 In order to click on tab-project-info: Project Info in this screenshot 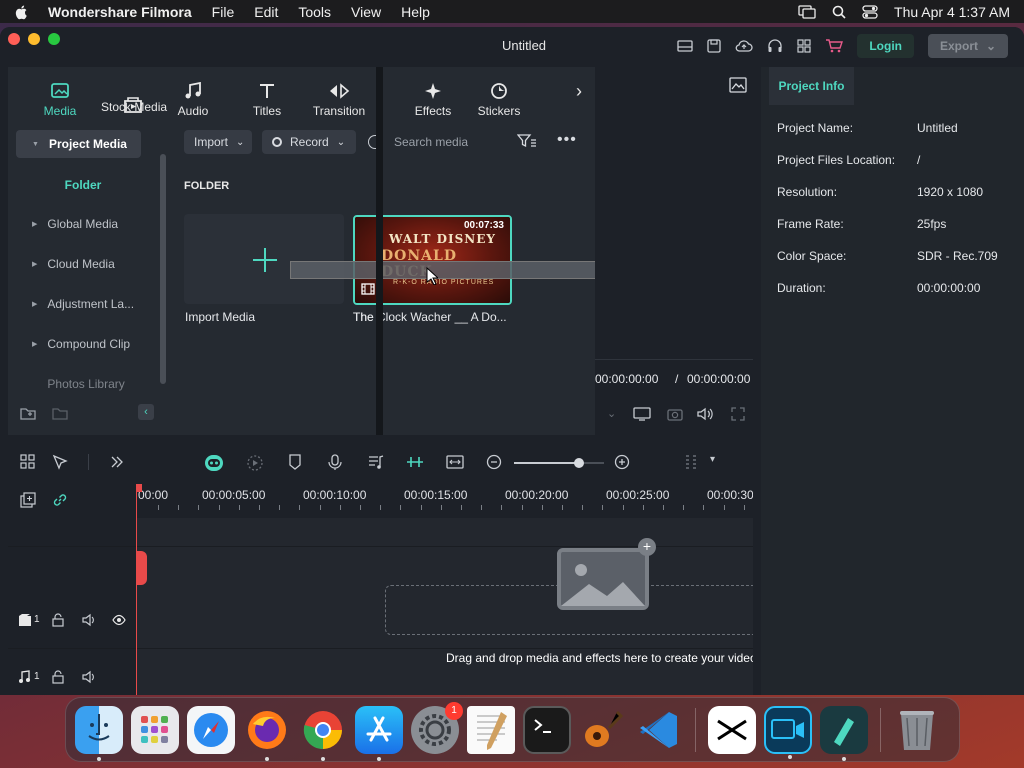, I will do `click(811, 86)`.